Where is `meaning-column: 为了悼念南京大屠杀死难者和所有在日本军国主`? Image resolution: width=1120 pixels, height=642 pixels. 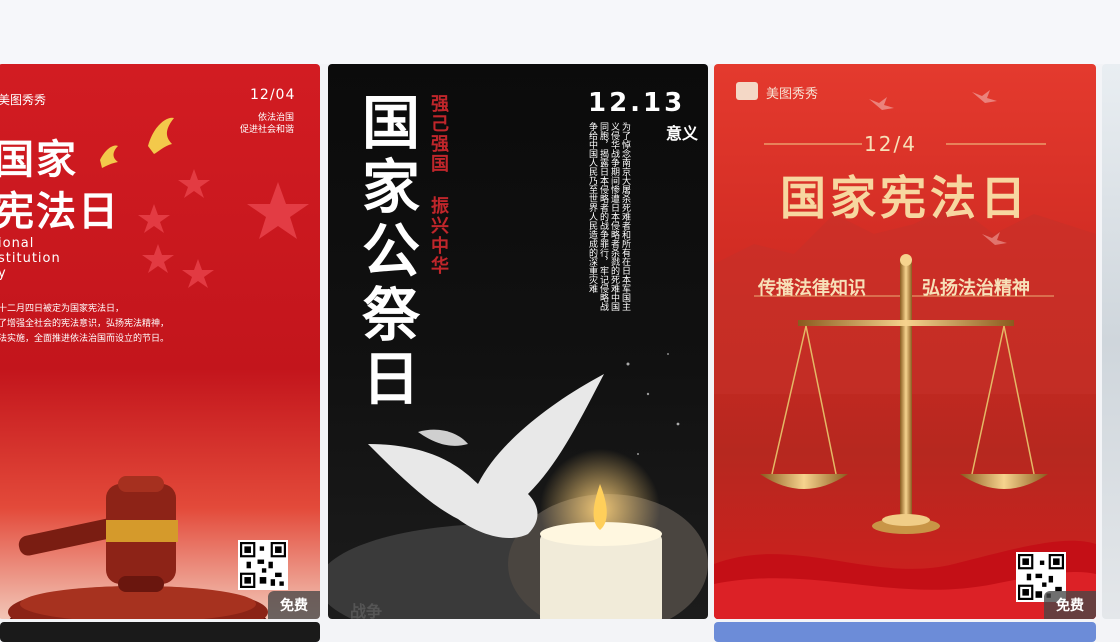 meaning-column: 为了悼念南京大屠杀死难者和所有在日本军国主 is located at coordinates (625, 216).